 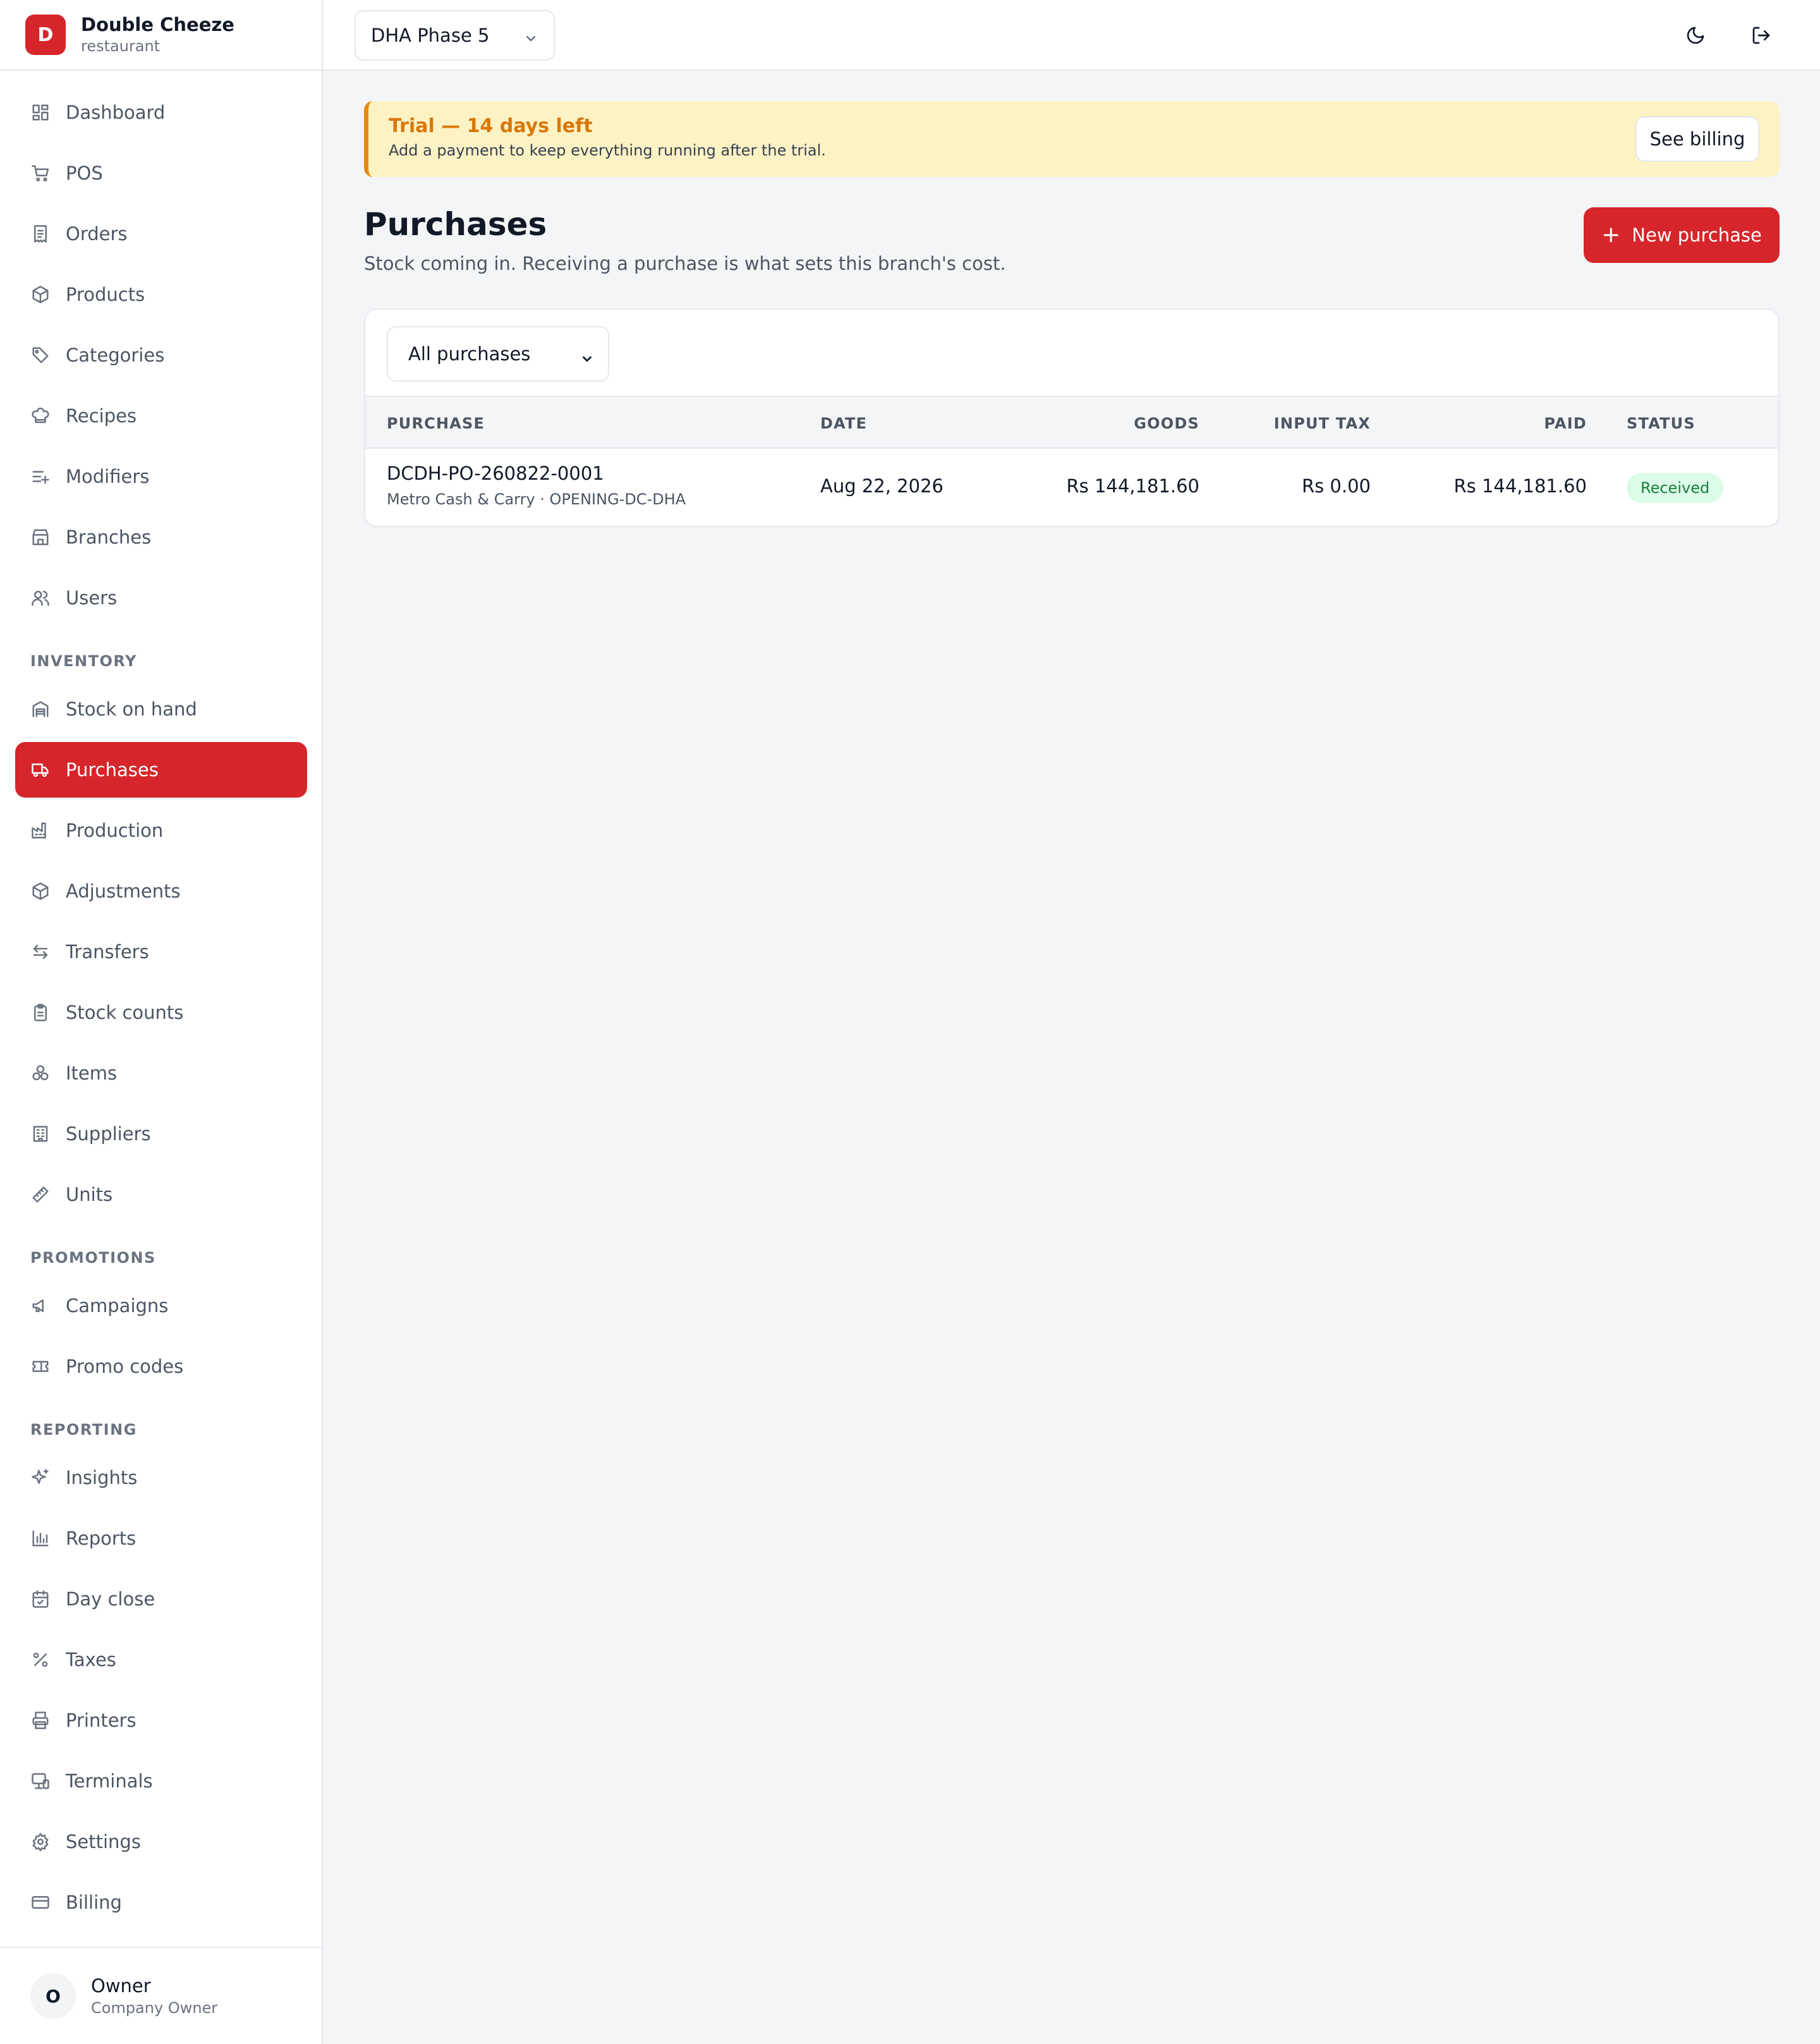 What do you see at coordinates (469, 354) in the screenshot?
I see `filter-value: All purchases` at bounding box center [469, 354].